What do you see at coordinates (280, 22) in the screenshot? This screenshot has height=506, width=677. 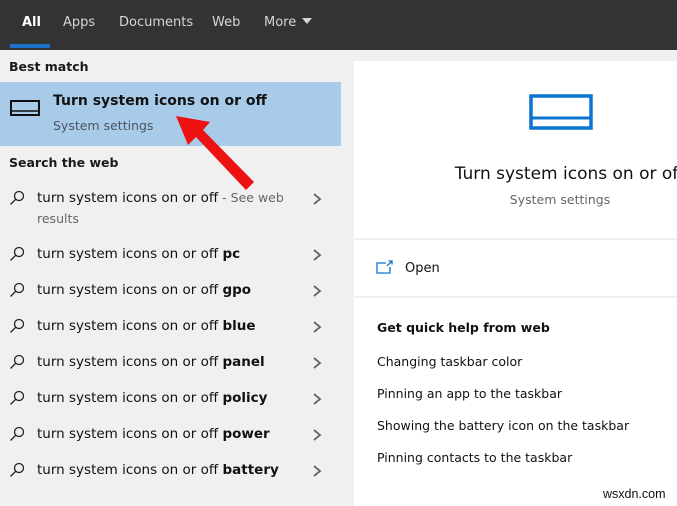 I see `tab-label: More` at bounding box center [280, 22].